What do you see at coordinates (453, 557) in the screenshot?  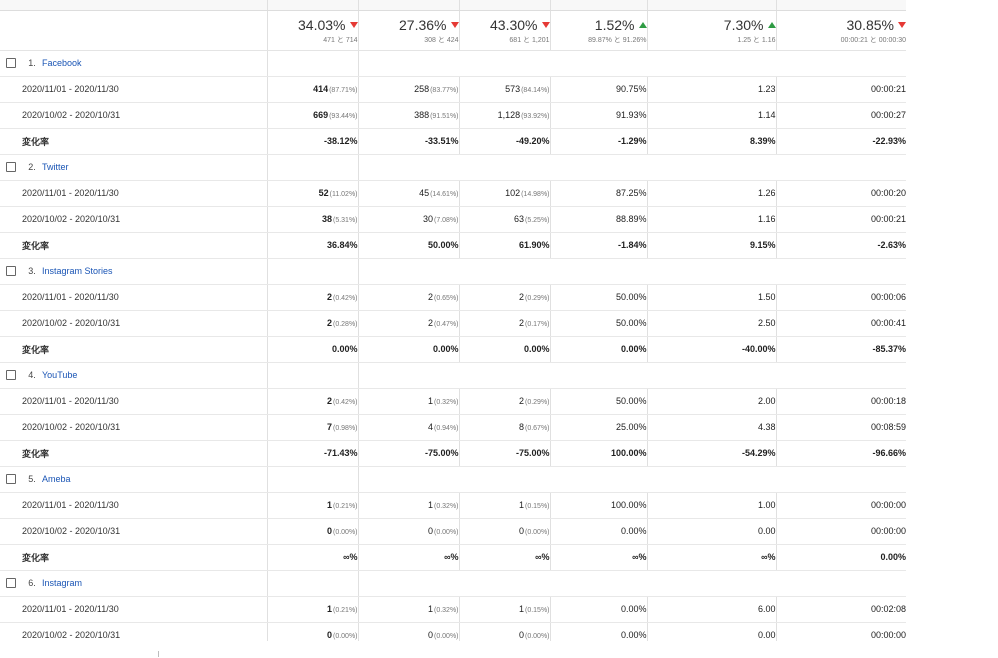 I see `change-rate-row: 変化率 ∞% ∞% ∞% ∞% ∞% 0.00%` at bounding box center [453, 557].